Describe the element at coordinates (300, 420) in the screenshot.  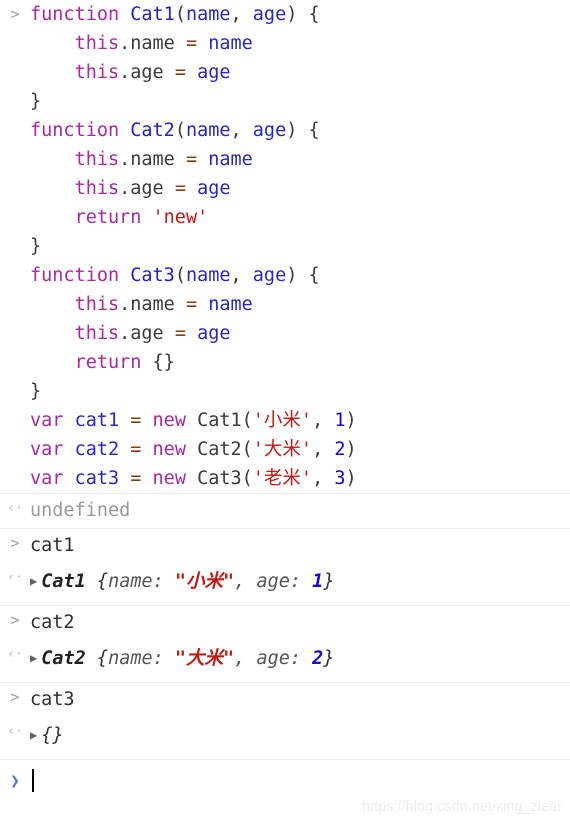
I see `code-line: var cat1 = new Cat1('小米', 1)` at that location.